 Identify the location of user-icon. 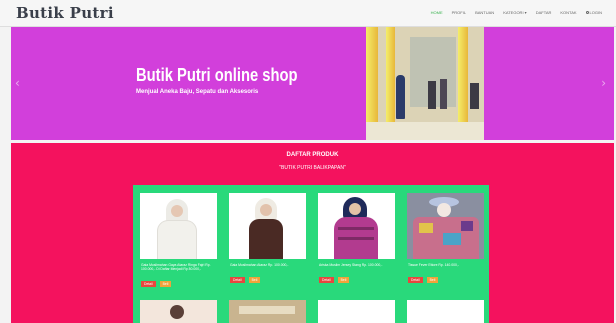
(587, 13).